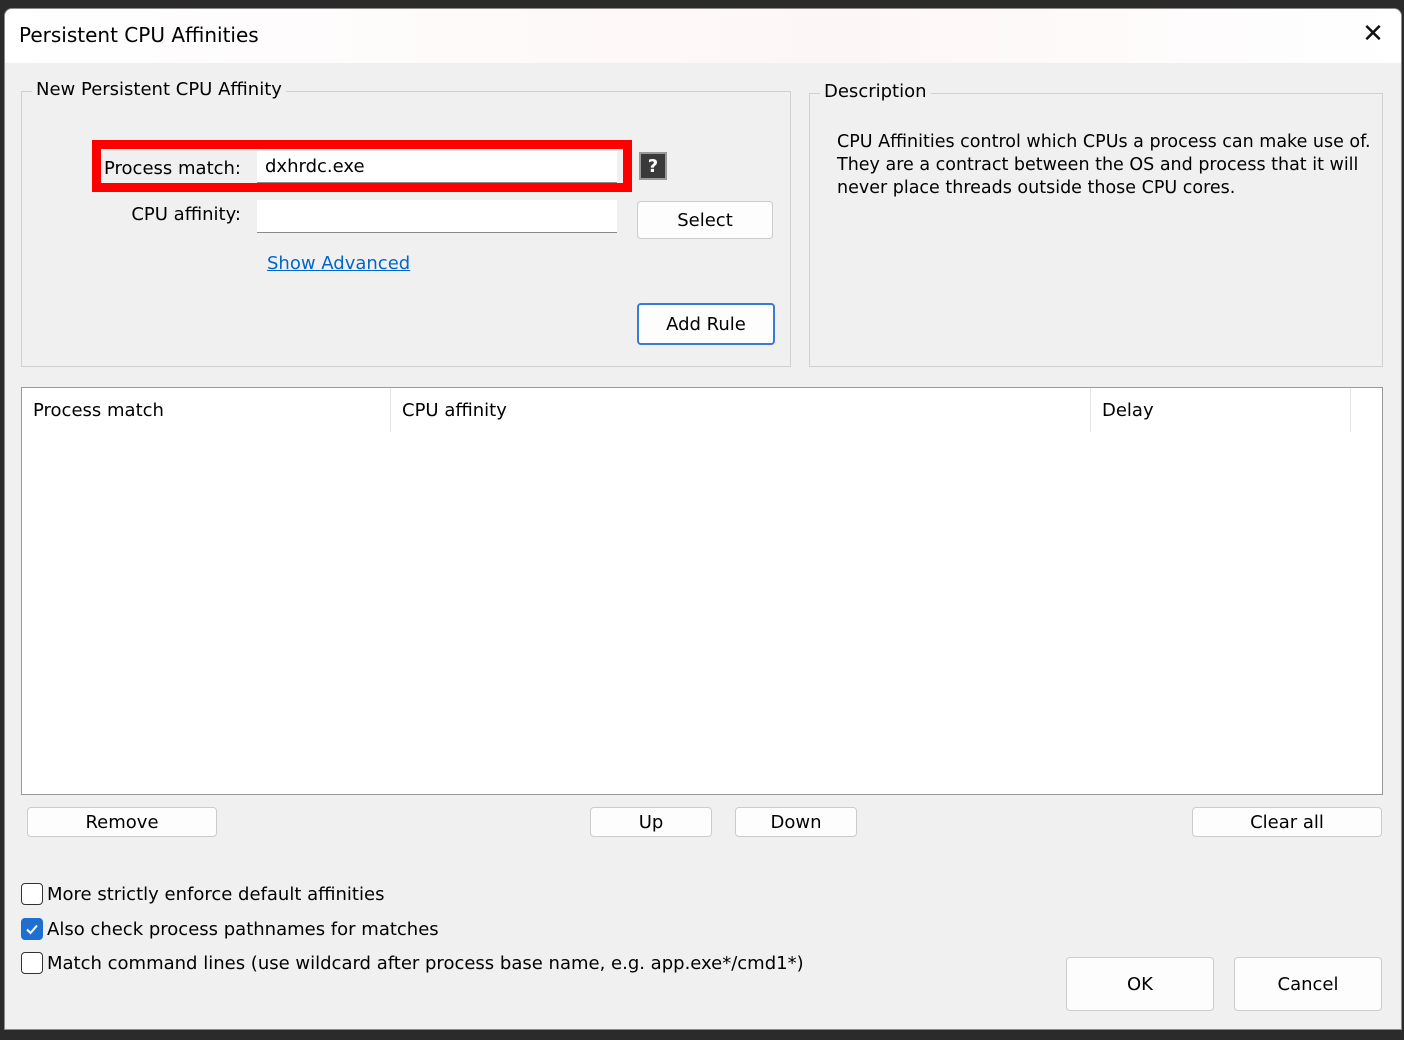 This screenshot has width=1404, height=1040. Describe the element at coordinates (741, 410) in the screenshot. I see `column-header-cpu-affinity: CPU affinity` at that location.